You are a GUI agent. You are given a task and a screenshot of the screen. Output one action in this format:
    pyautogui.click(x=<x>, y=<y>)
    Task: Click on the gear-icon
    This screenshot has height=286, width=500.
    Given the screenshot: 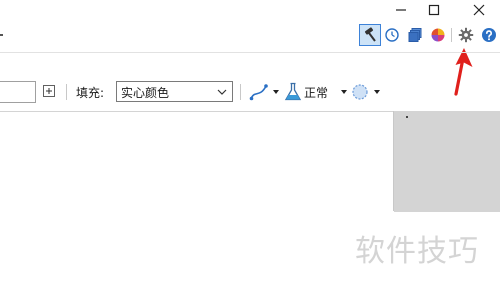 What is the action you would take?
    pyautogui.click(x=466, y=35)
    